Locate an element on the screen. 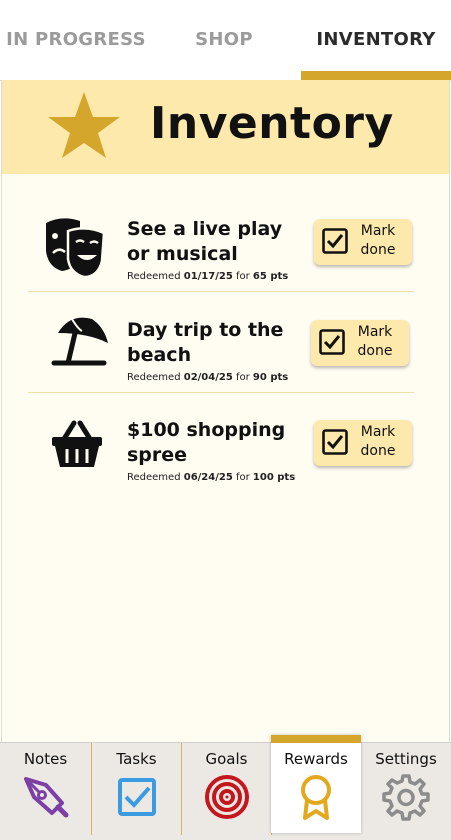 This screenshot has height=840, width=451. beach-umbrella-icon is located at coordinates (79, 341).